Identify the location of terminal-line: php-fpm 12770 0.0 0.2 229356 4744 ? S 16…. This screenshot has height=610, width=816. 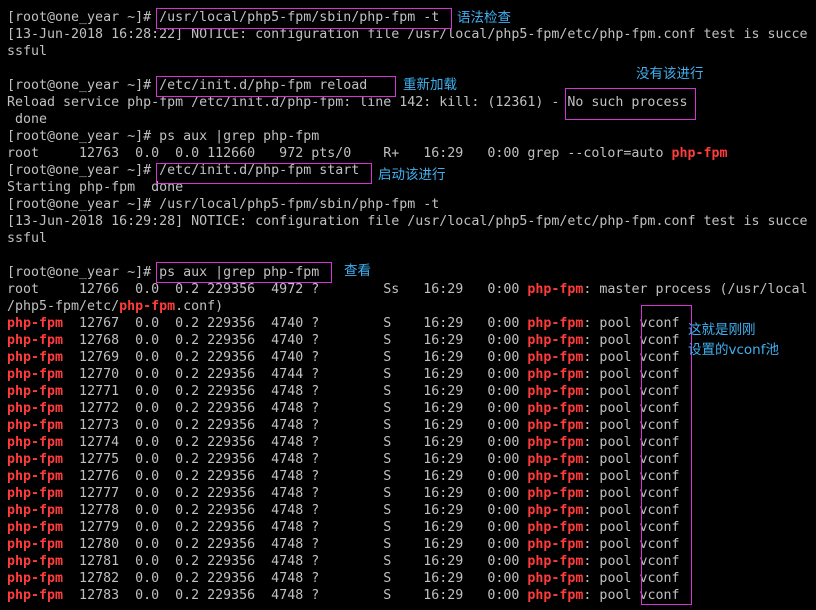
(343, 374).